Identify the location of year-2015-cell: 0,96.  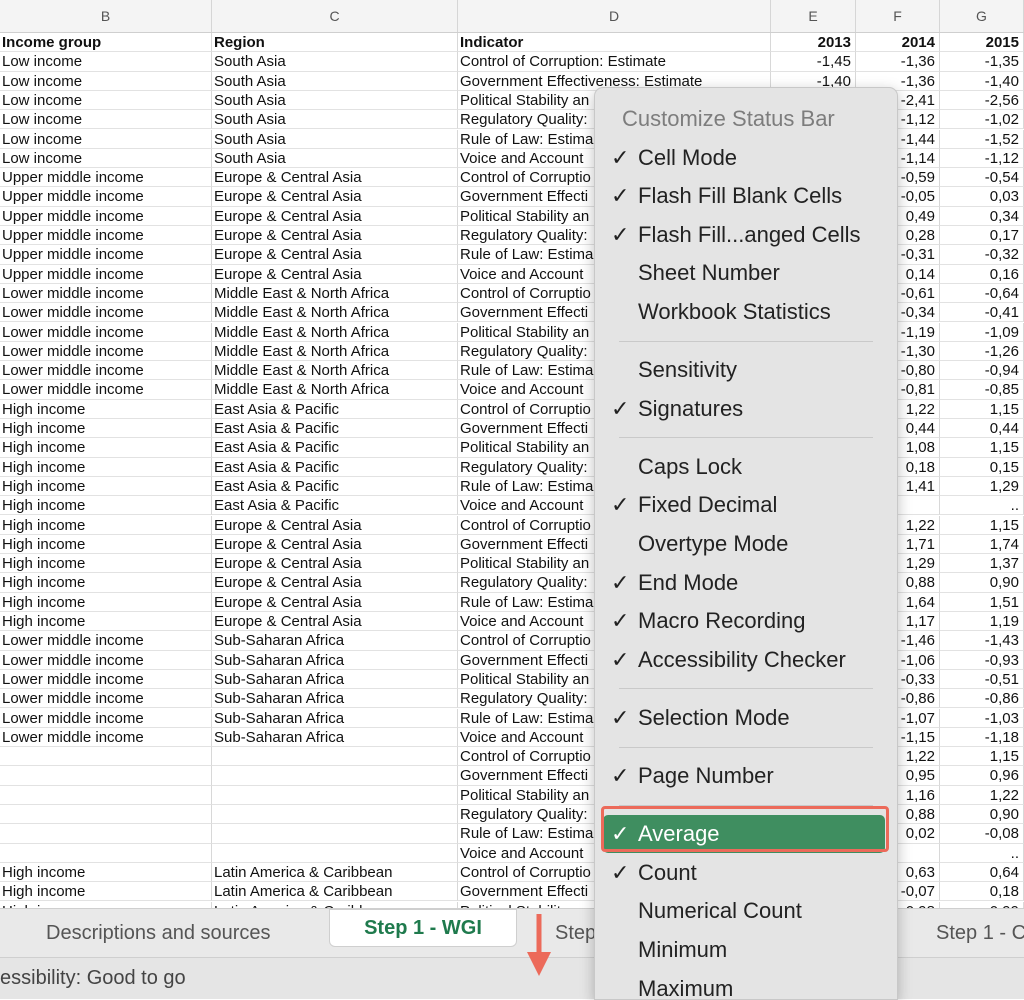
(982, 775).